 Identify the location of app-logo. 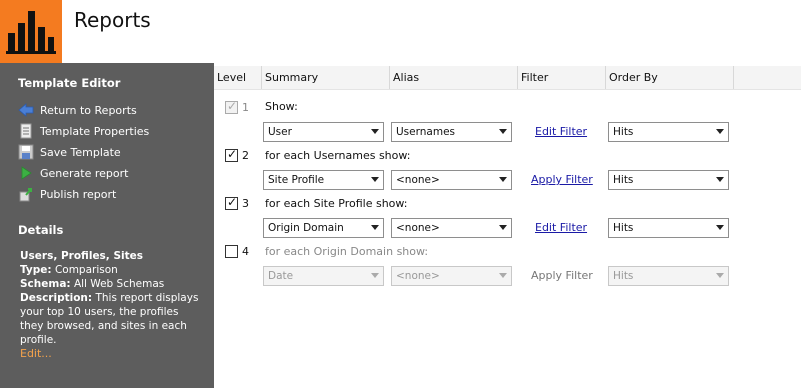
(31, 31).